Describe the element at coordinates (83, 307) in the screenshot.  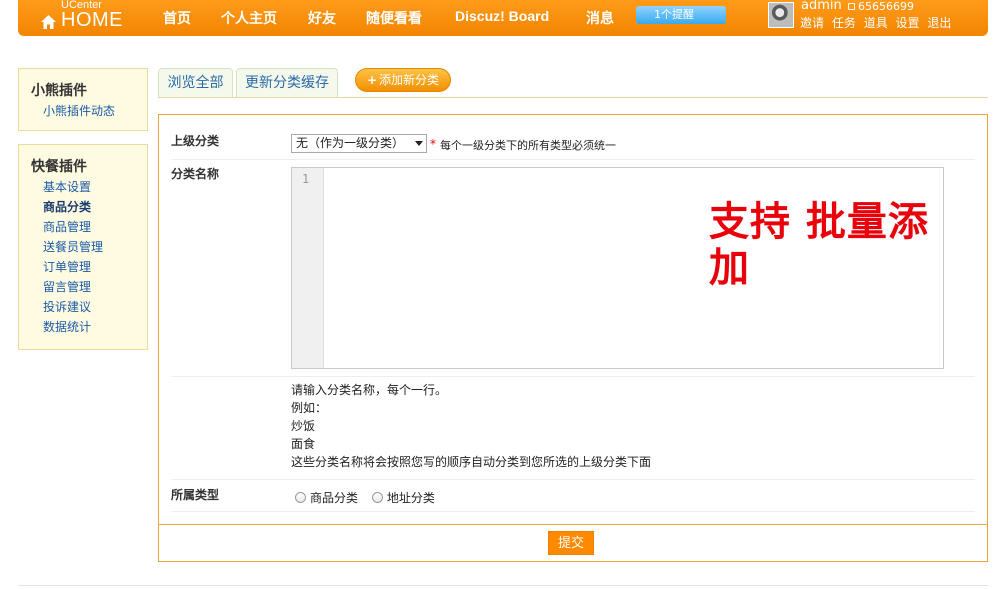
I see `sidebar-item-complaints: 投诉建议` at that location.